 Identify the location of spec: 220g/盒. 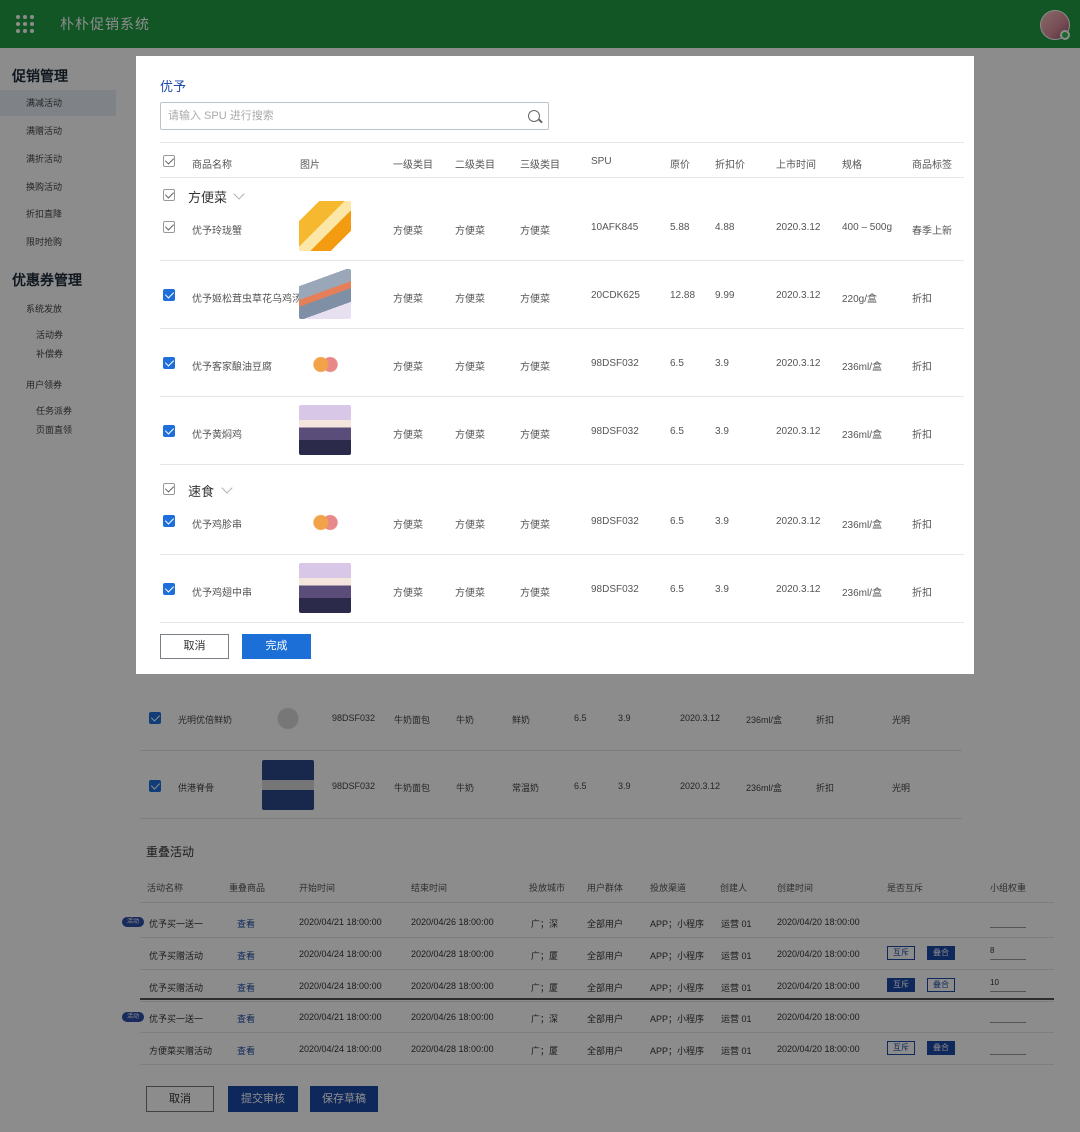
(860, 299).